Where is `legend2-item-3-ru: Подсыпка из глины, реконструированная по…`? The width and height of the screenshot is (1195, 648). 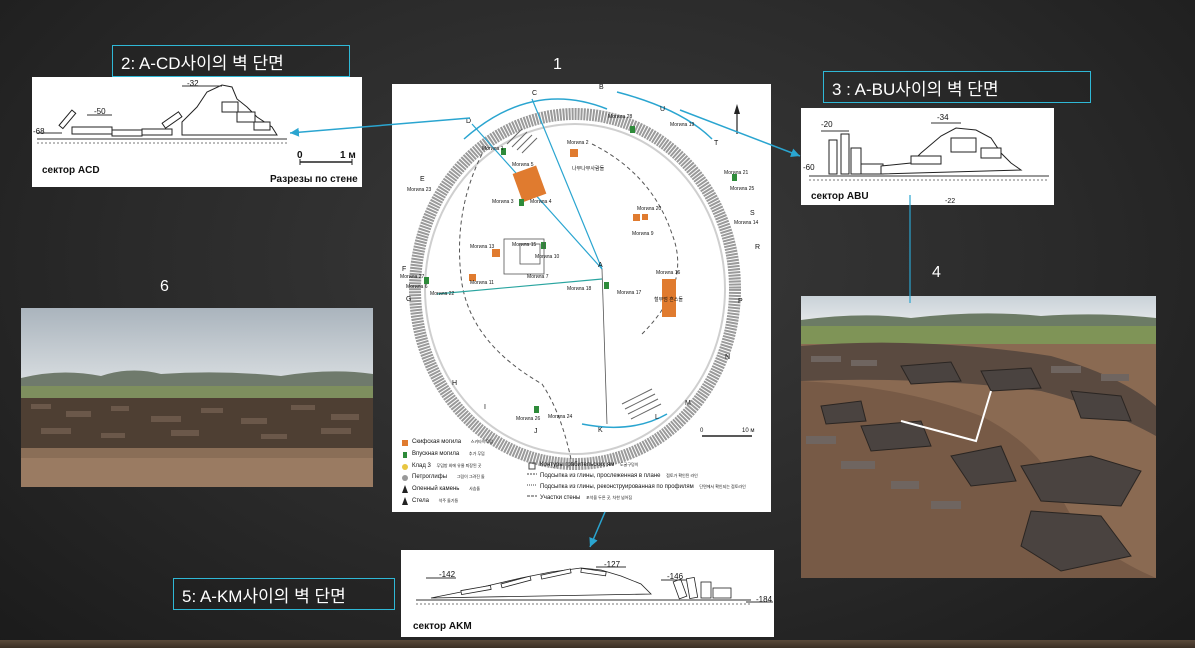
legend2-item-3-ru: Подсыпка из глины, реконструированная по… is located at coordinates (617, 487).